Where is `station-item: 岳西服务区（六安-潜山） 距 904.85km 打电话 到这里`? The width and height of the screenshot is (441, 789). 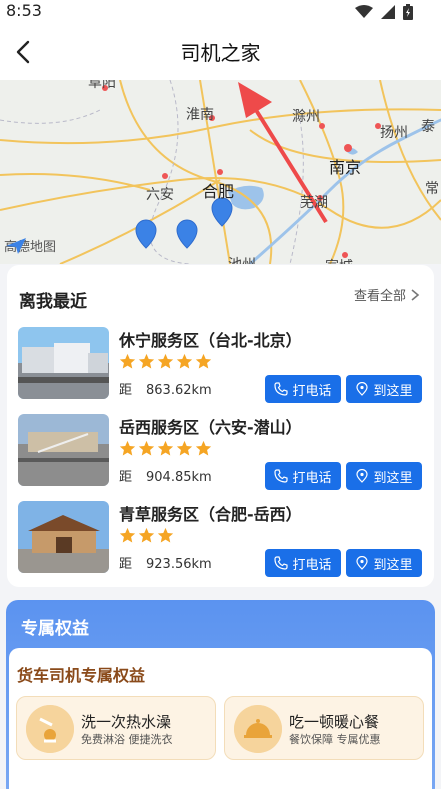 station-item: 岳西服务区（六安-潜山） 距 904.85km 打电话 到这里 is located at coordinates (223, 452).